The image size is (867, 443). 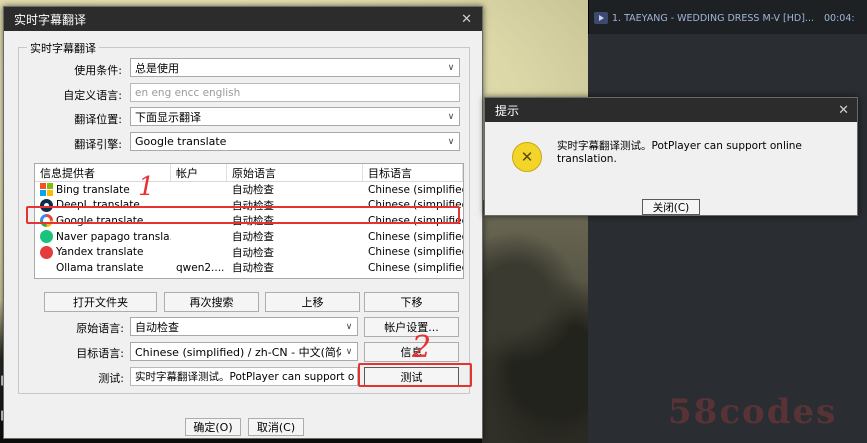 I want to click on custom-language-input: en eng encc english, so click(x=295, y=92).